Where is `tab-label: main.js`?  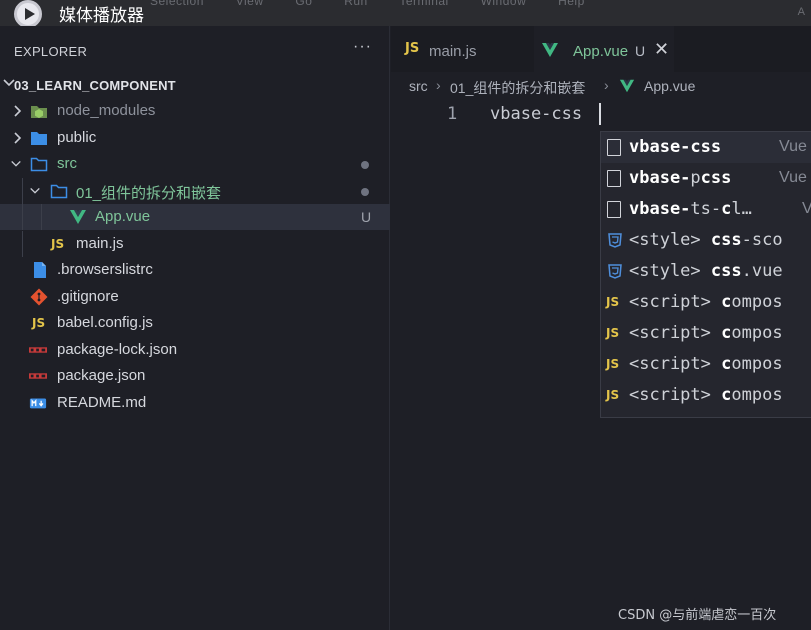 tab-label: main.js is located at coordinates (453, 51).